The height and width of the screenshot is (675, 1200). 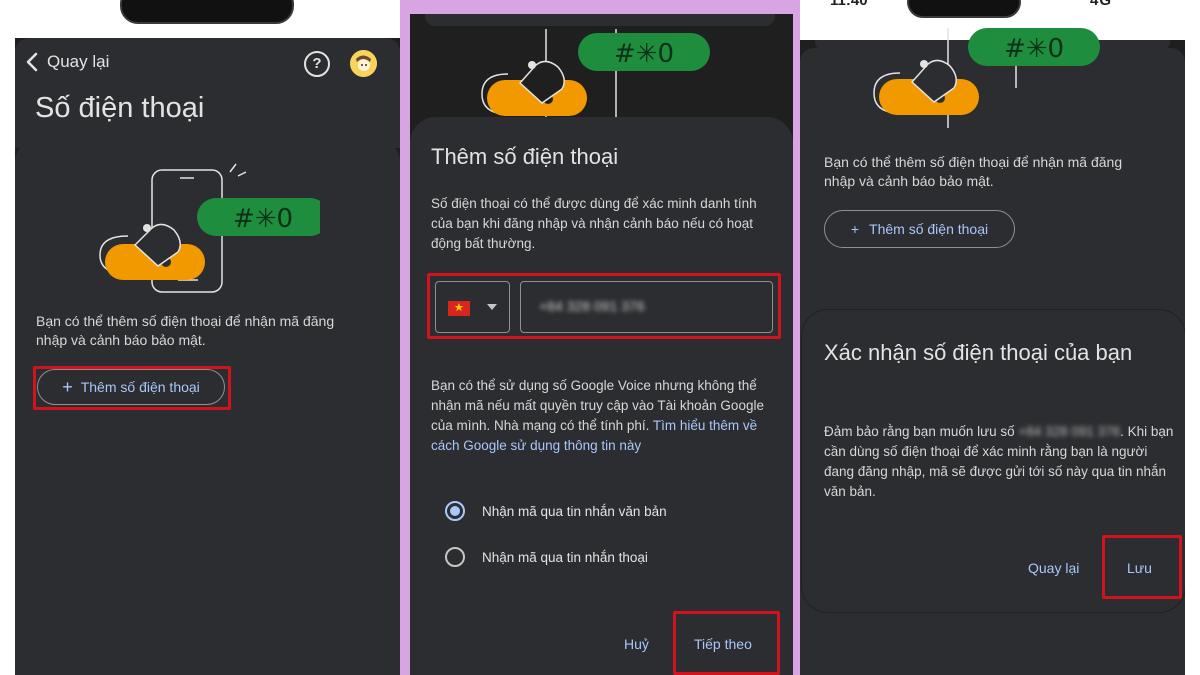 What do you see at coordinates (636, 644) in the screenshot?
I see `cancel-button: Huỷ` at bounding box center [636, 644].